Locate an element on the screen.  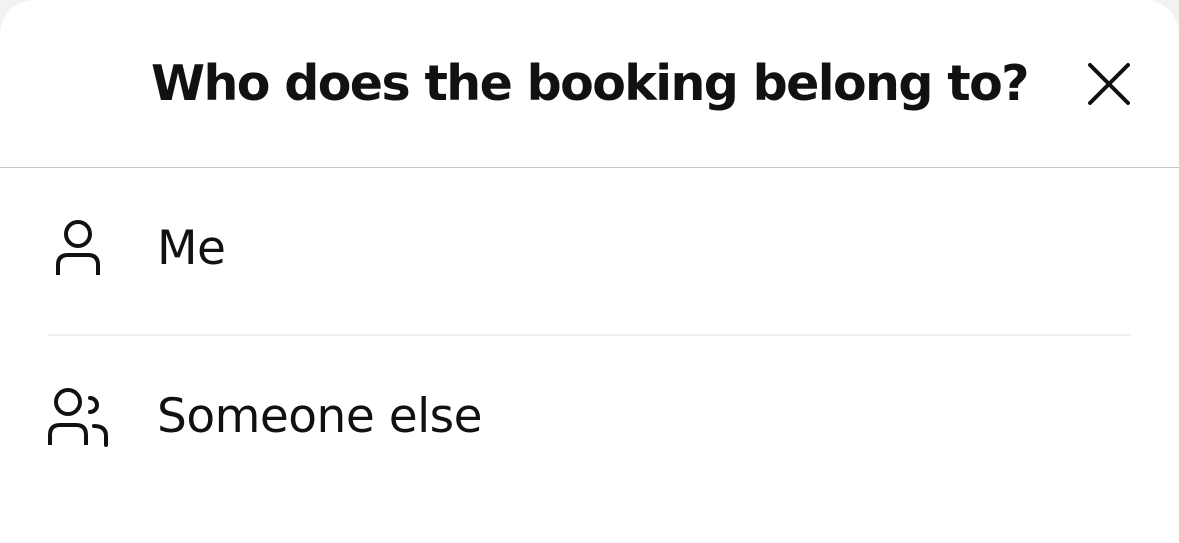
people-icon-wrap is located at coordinates (78, 417).